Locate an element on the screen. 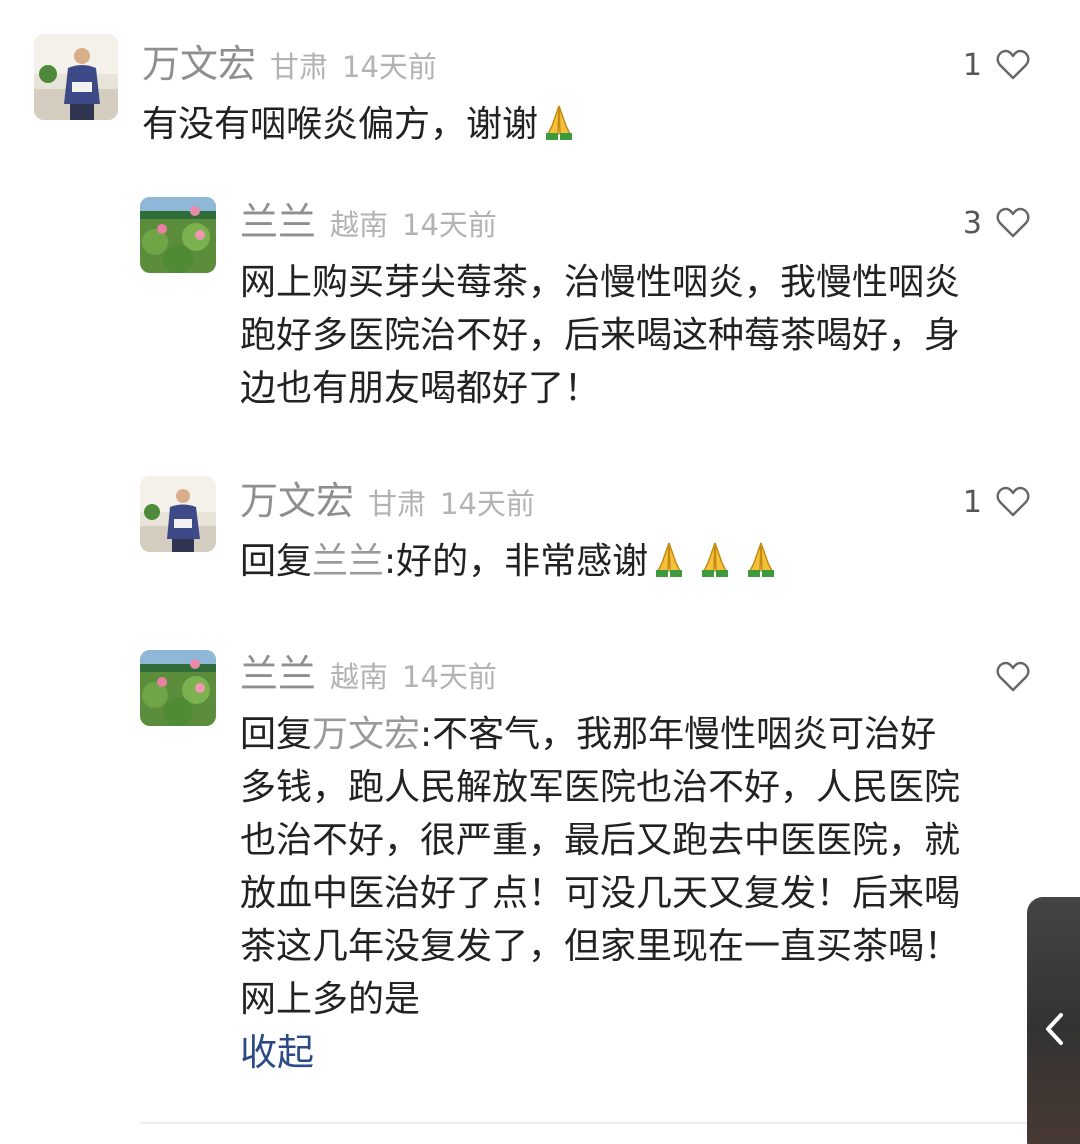 This screenshot has width=1080, height=1144. collapse-link: 收起 is located at coordinates (277, 1052).